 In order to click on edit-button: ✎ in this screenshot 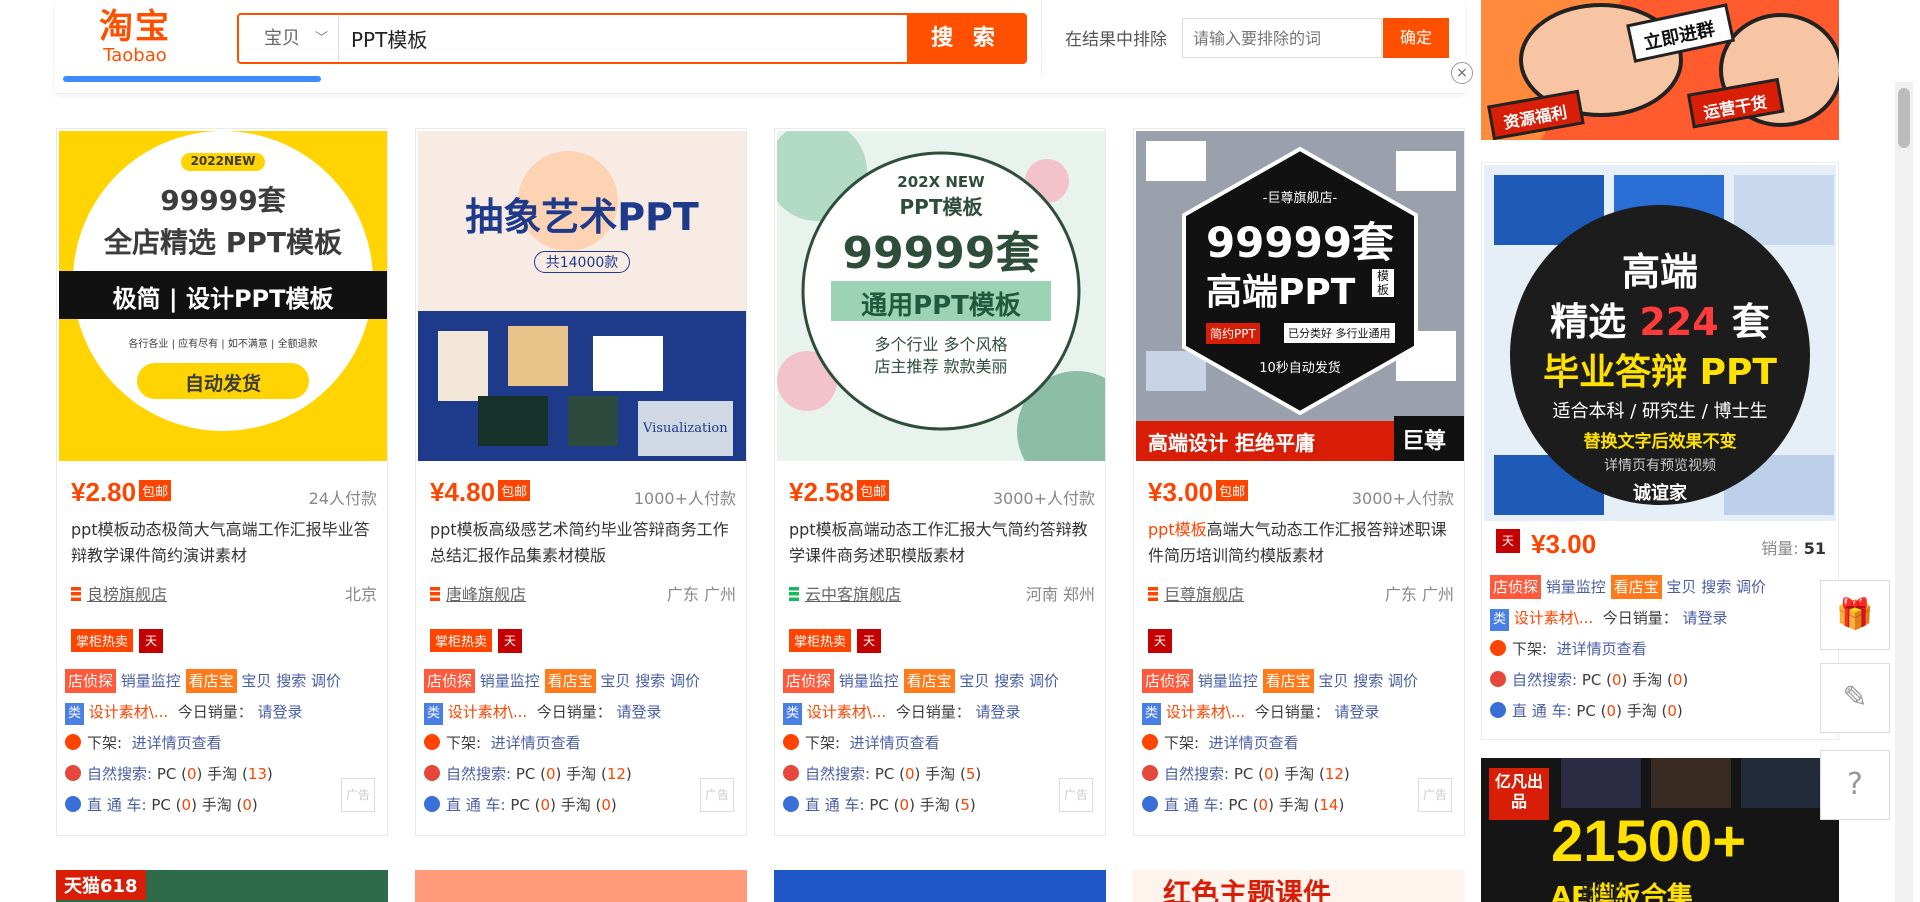, I will do `click(1855, 698)`.